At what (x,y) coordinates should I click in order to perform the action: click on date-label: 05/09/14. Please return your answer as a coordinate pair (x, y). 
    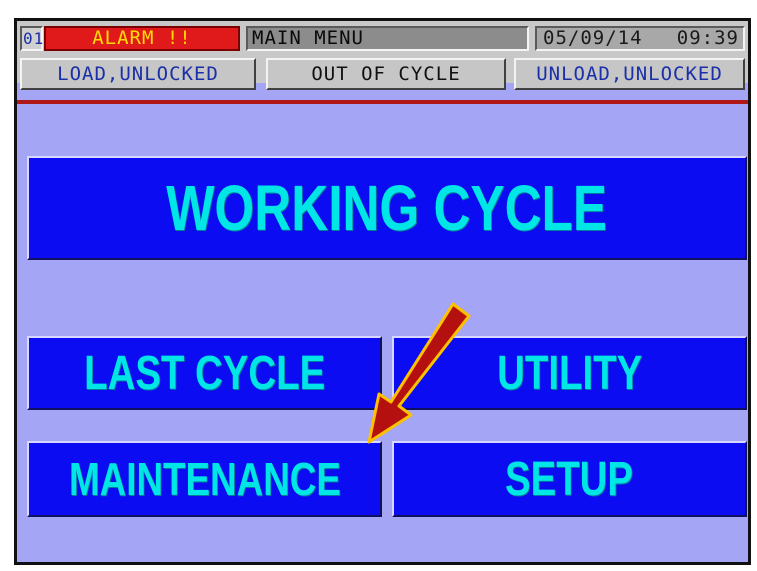
    Looking at the image, I should click on (593, 38).